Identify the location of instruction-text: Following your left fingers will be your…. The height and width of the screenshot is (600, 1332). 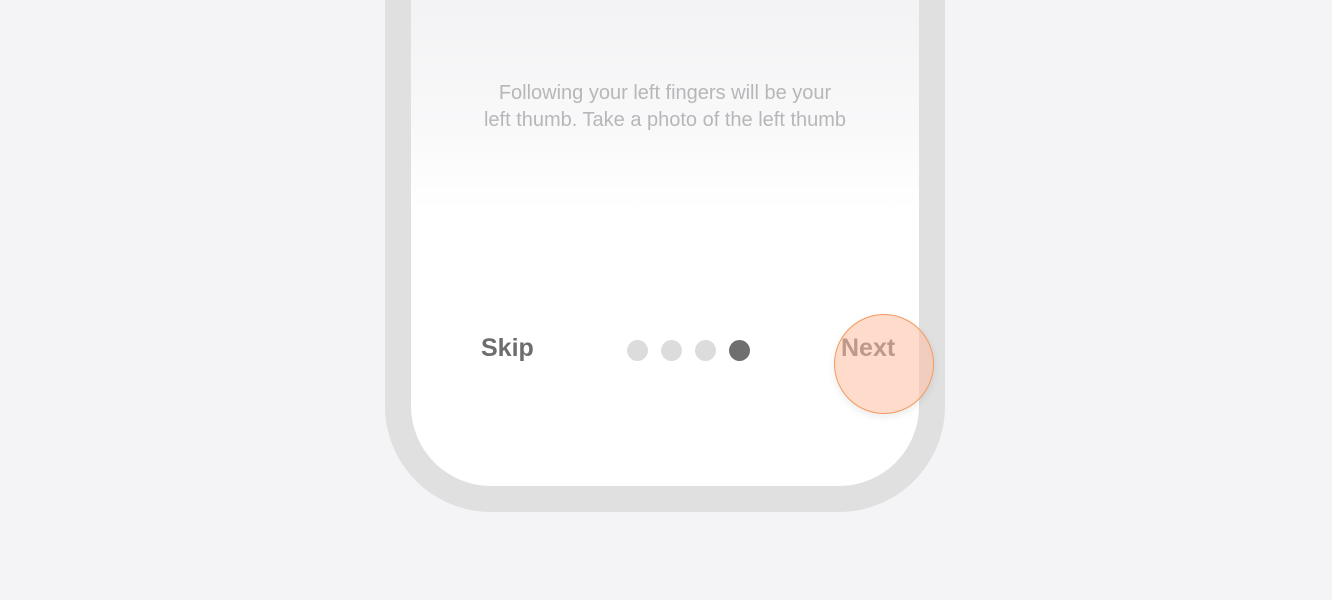
(665, 107).